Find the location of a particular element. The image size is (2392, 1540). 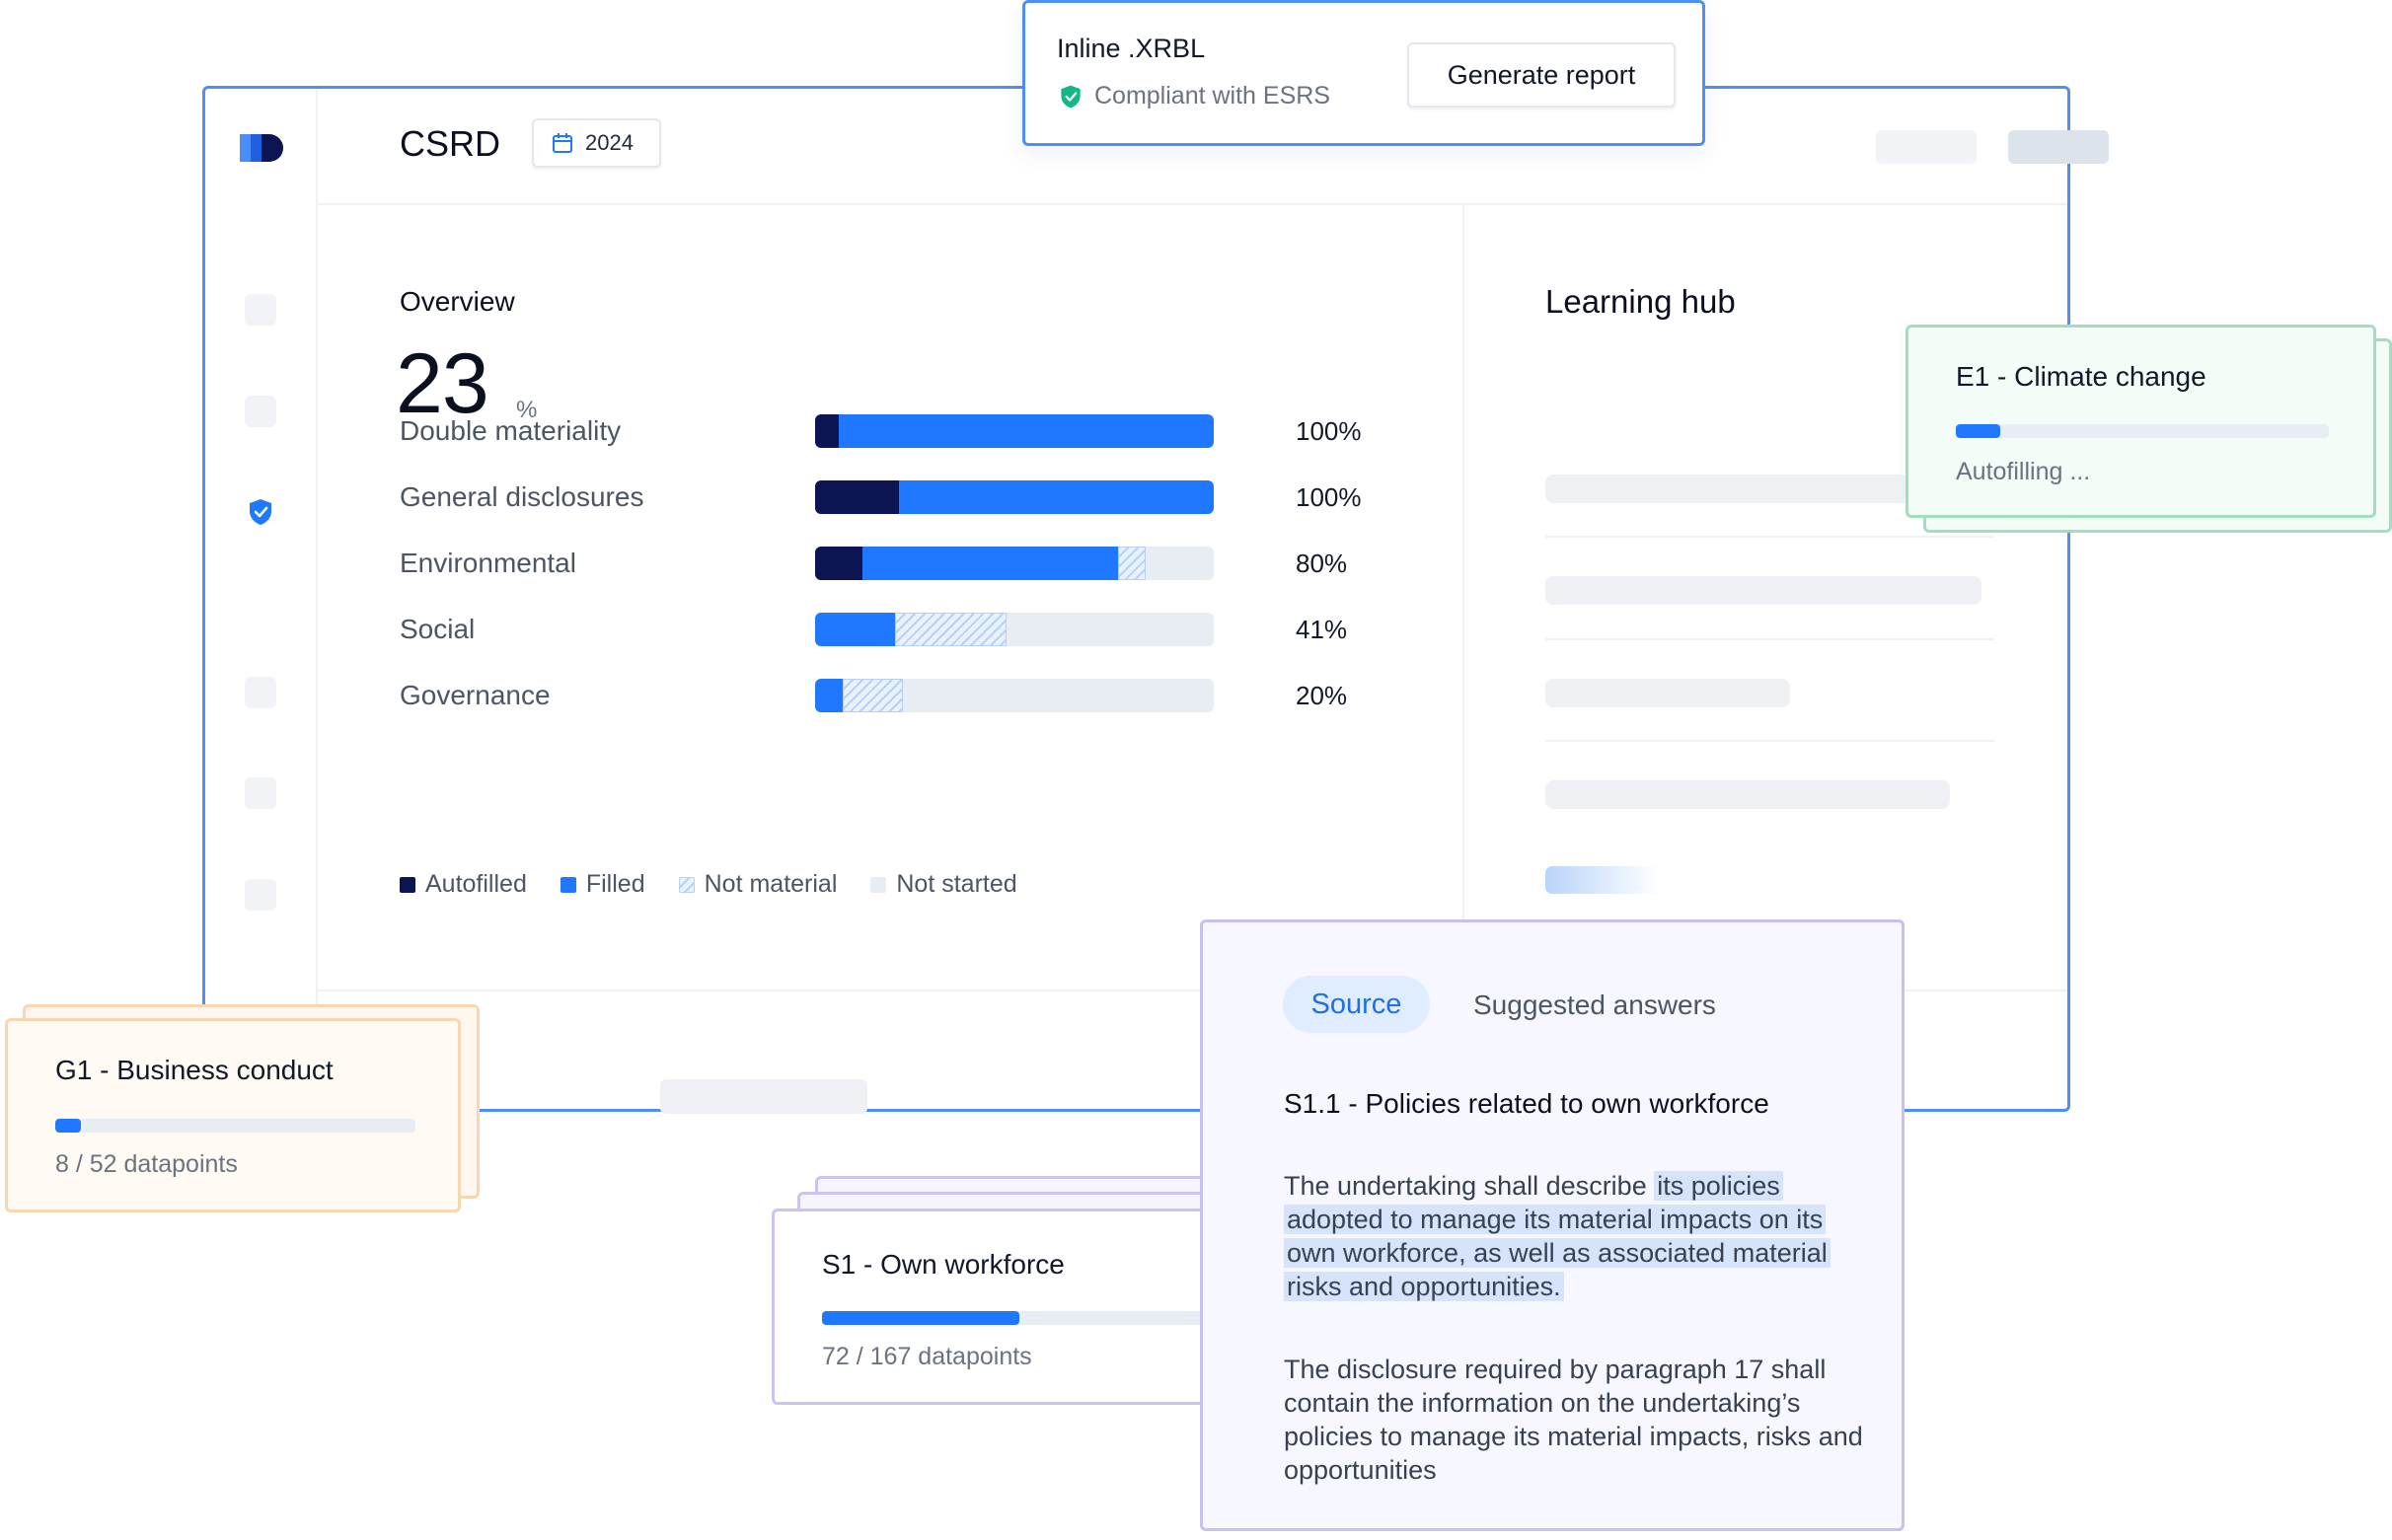

legend-label: Filled is located at coordinates (615, 884).